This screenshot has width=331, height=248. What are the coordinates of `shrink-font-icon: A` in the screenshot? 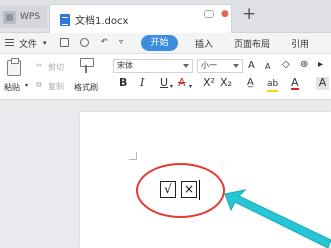 It's located at (267, 67).